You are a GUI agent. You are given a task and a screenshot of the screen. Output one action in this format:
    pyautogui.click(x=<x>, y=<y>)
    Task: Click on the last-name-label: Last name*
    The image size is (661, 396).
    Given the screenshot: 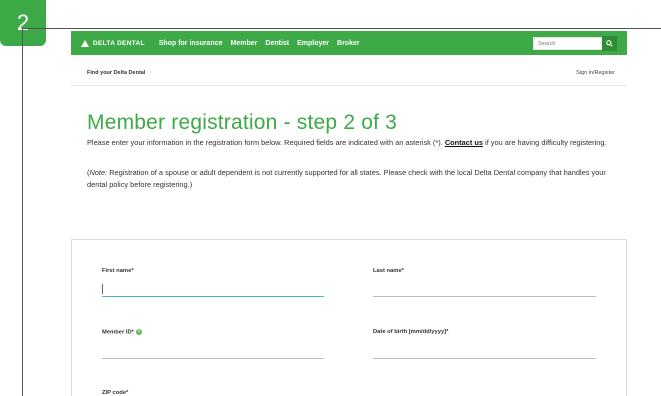 What is the action you would take?
    pyautogui.click(x=388, y=271)
    